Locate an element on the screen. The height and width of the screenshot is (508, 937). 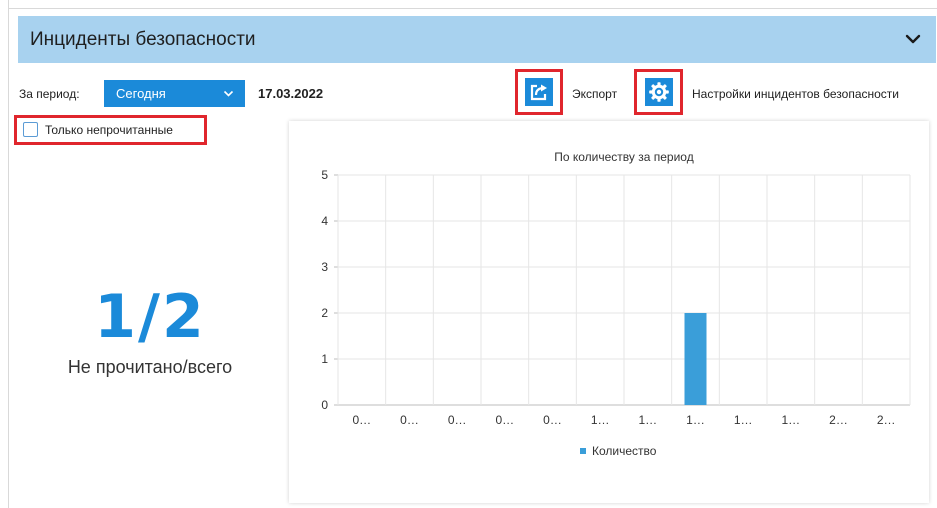
panel-border-left is located at coordinates (8, 254).